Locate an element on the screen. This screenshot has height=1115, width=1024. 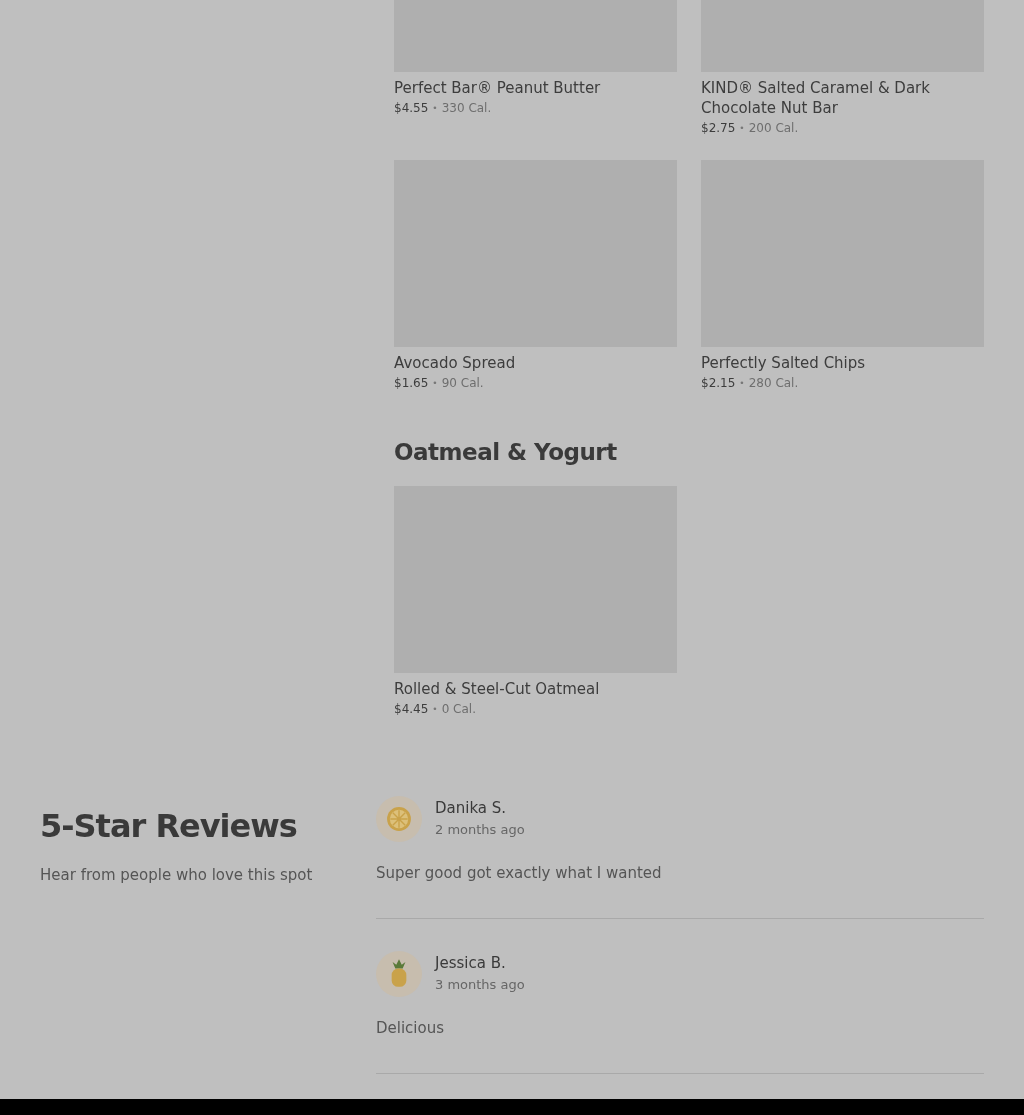
item-price: $2.15 is located at coordinates (718, 383).